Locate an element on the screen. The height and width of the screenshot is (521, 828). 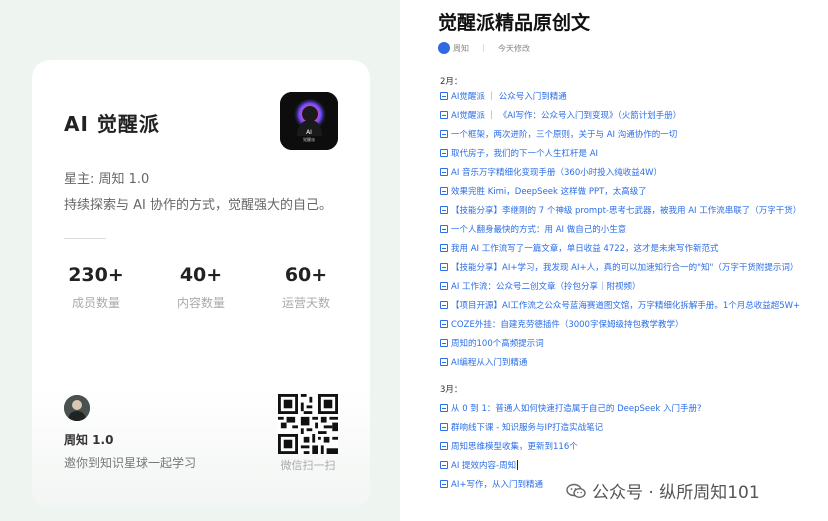
stat-label: 运营天数 is located at coordinates (305, 303).